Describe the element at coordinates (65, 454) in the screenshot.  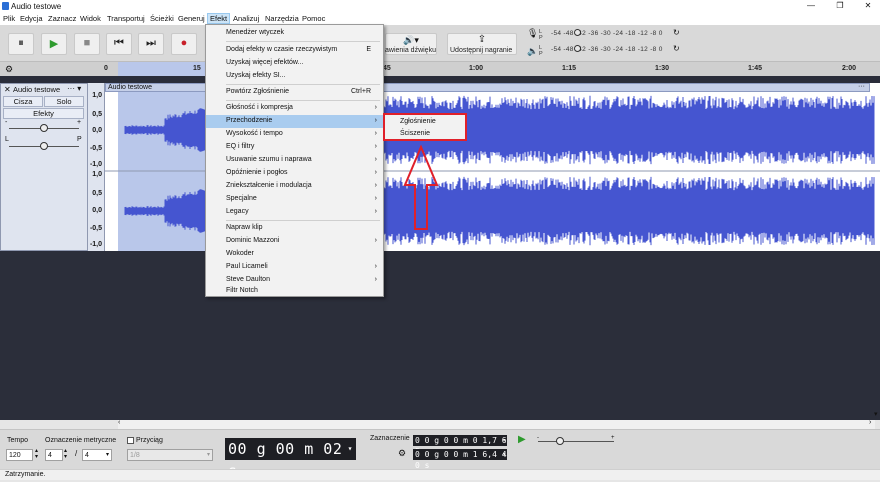
I see `meter-stepper-icon: ▴ ▾` at that location.